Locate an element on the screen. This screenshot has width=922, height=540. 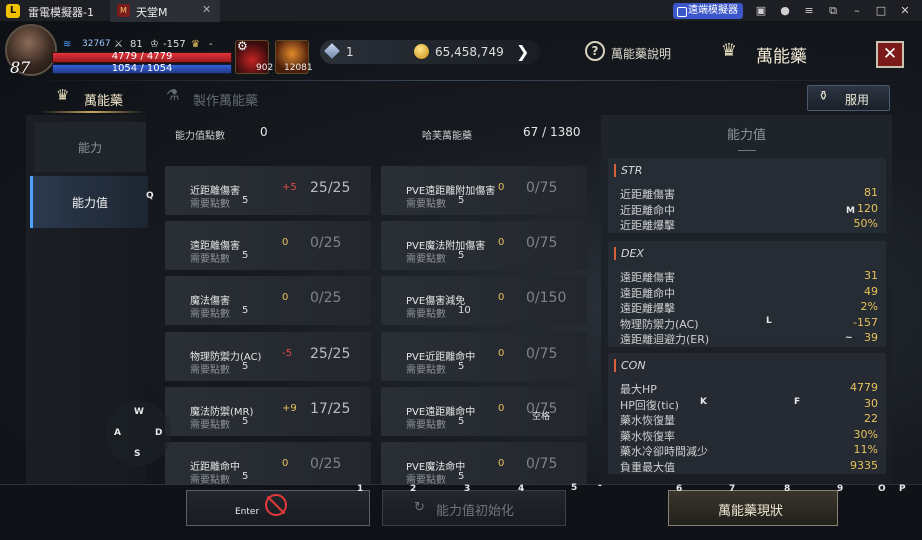
no-entry-icon is located at coordinates (276, 505).